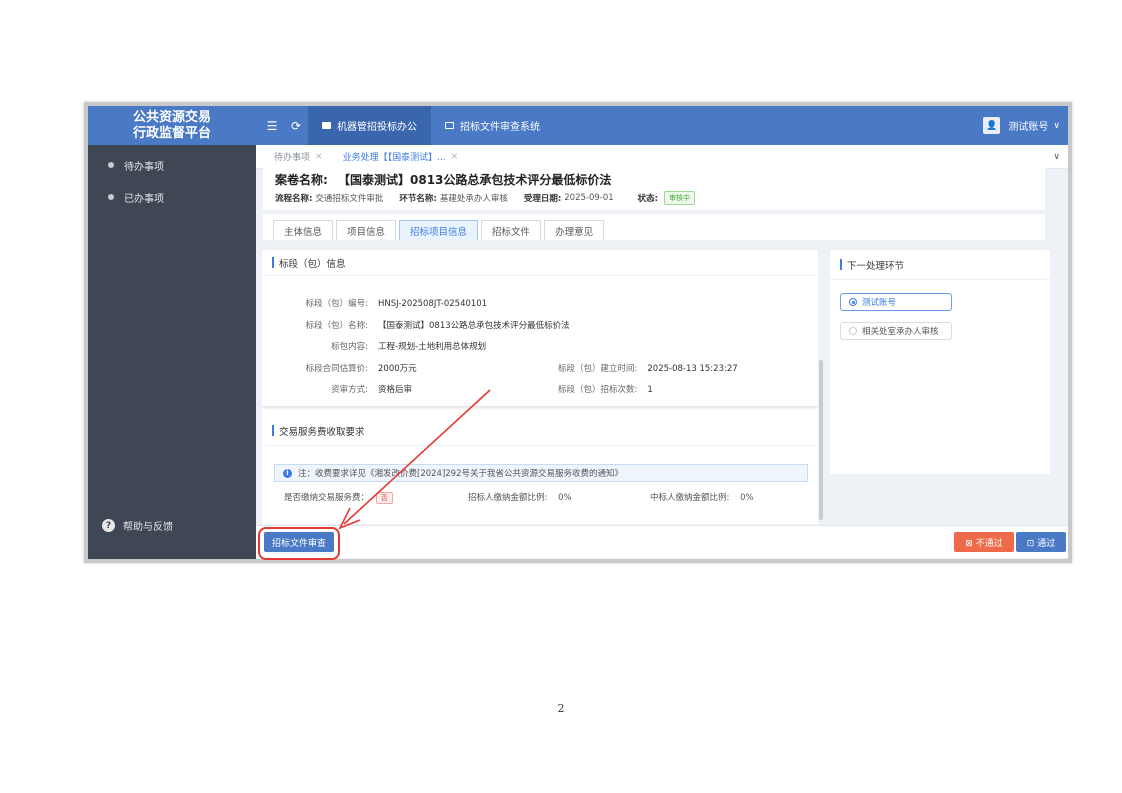 This screenshot has width=1122, height=793. I want to click on field-price: 标段合同估算价: 2000万元, so click(350, 368).